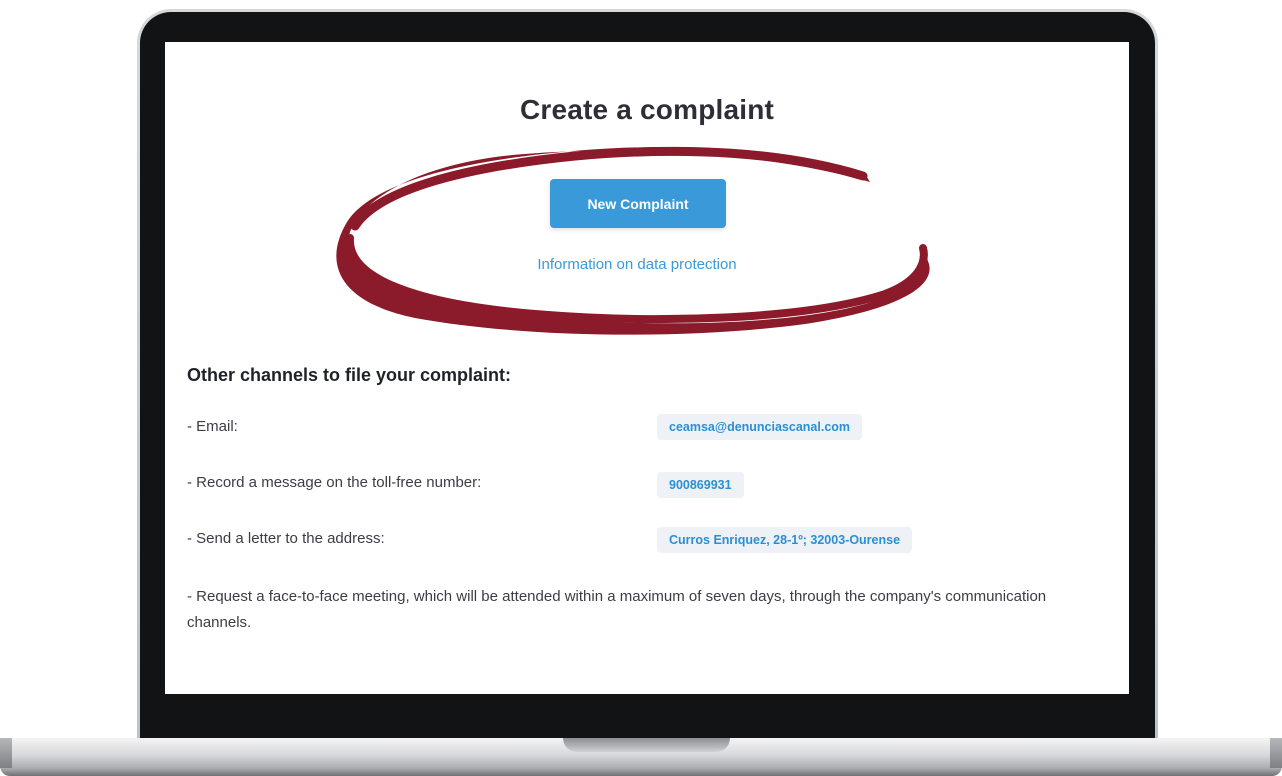 The height and width of the screenshot is (776, 1282). I want to click on new-complaint-button: New Complaint, so click(638, 203).